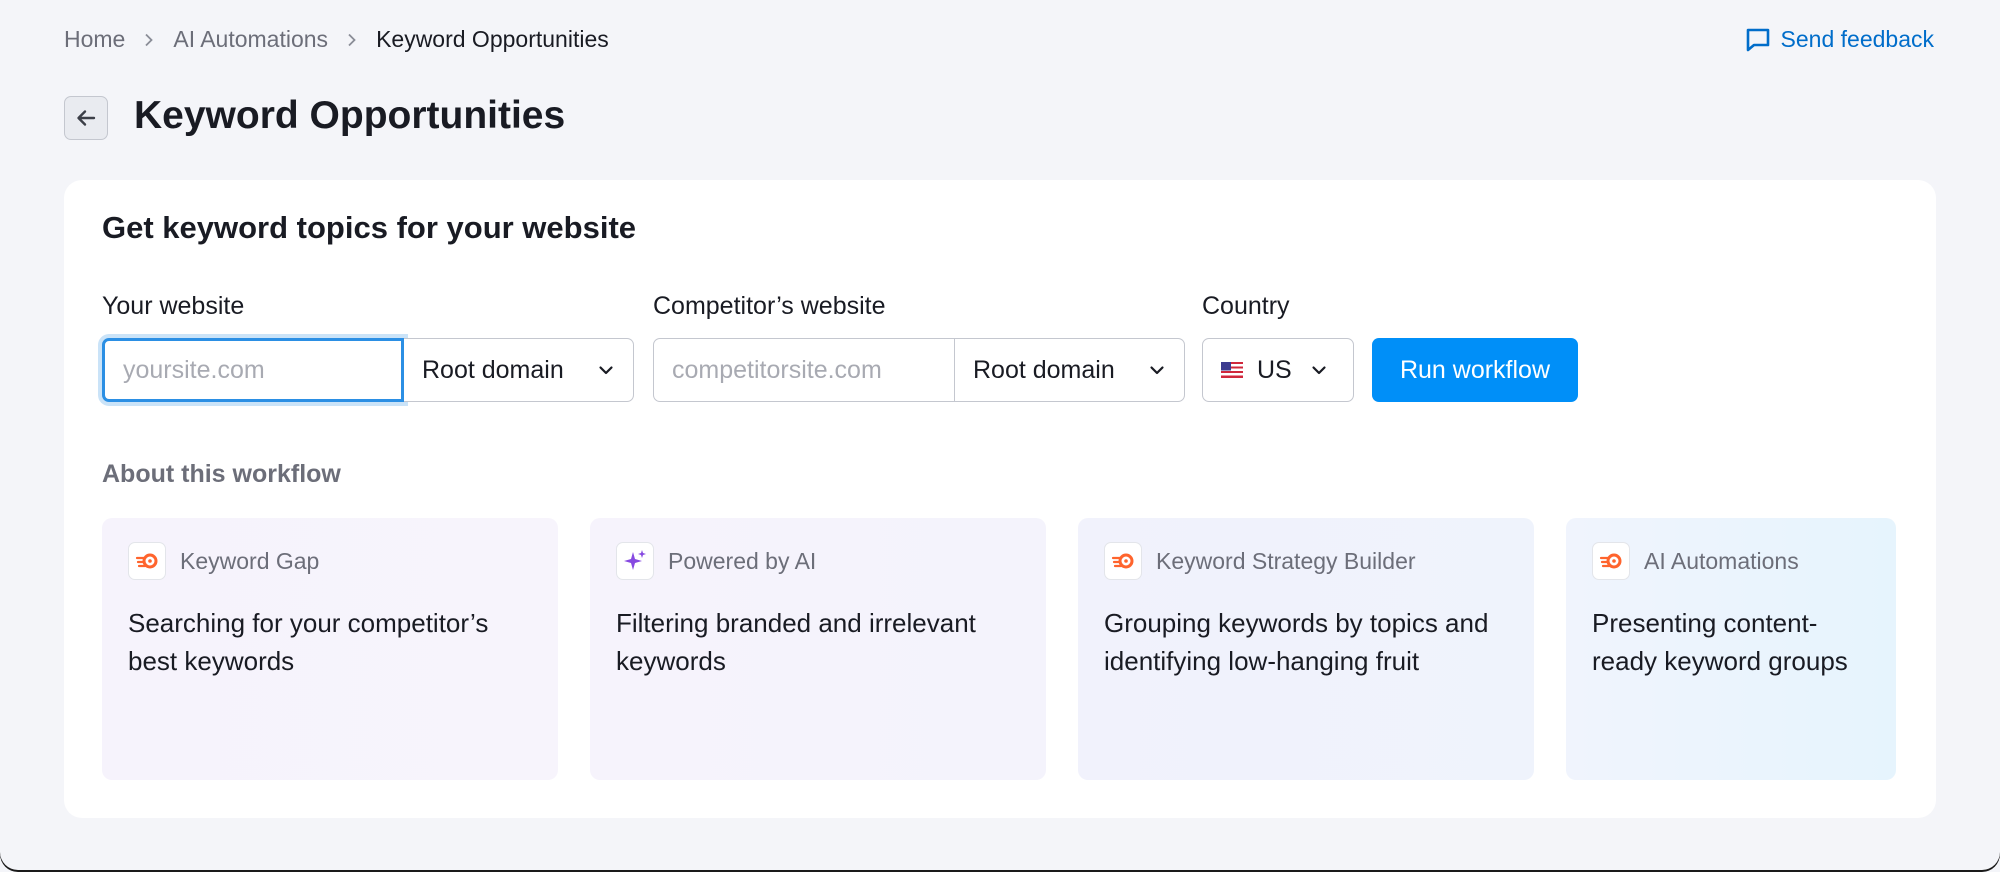 The width and height of the screenshot is (2000, 872). Describe the element at coordinates (1274, 369) in the screenshot. I see `country-value: US` at that location.